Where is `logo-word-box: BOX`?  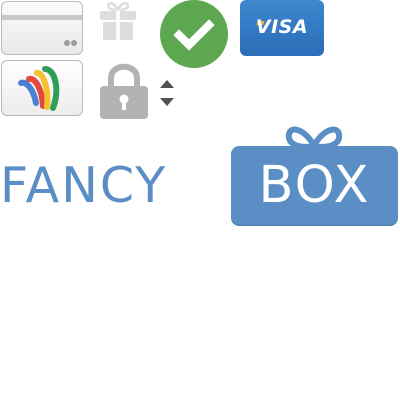
logo-word-box: BOX is located at coordinates (314, 185).